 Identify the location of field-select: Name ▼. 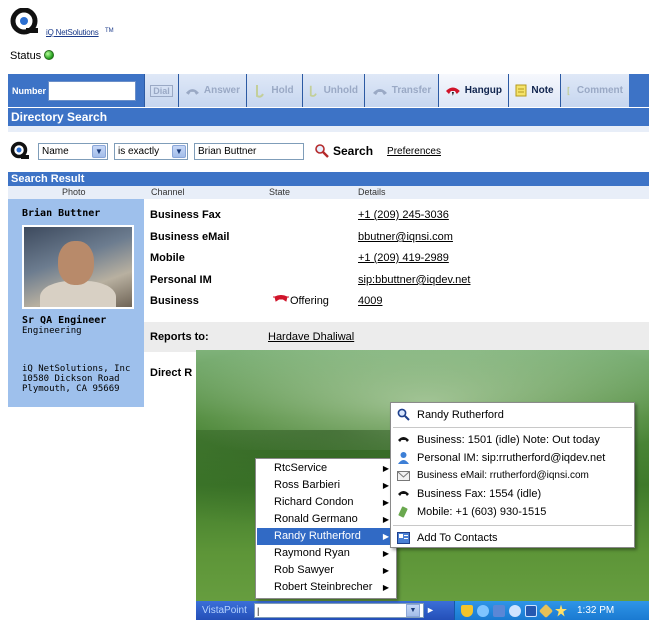
(73, 151).